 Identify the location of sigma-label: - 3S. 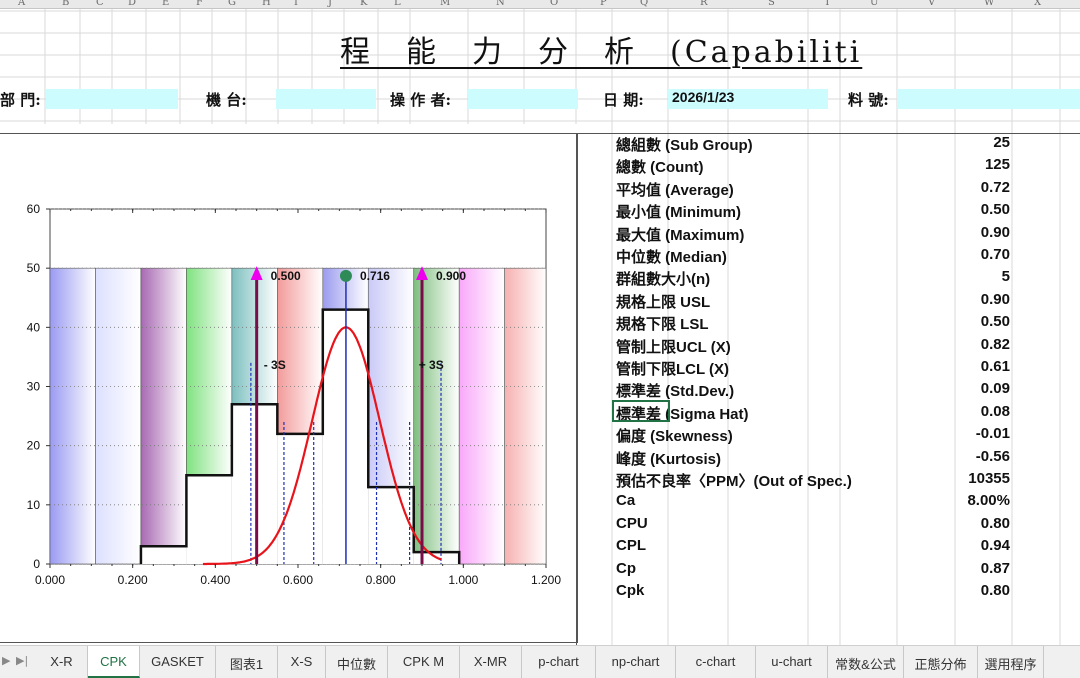
(275, 365).